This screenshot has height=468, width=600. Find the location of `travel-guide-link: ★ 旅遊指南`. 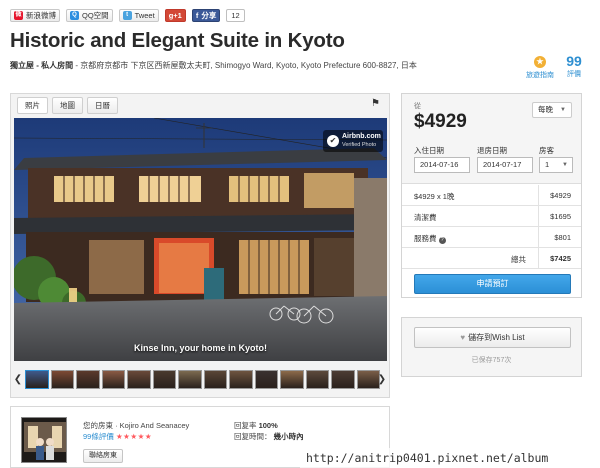

travel-guide-link: ★ 旅遊指南 is located at coordinates (540, 68).